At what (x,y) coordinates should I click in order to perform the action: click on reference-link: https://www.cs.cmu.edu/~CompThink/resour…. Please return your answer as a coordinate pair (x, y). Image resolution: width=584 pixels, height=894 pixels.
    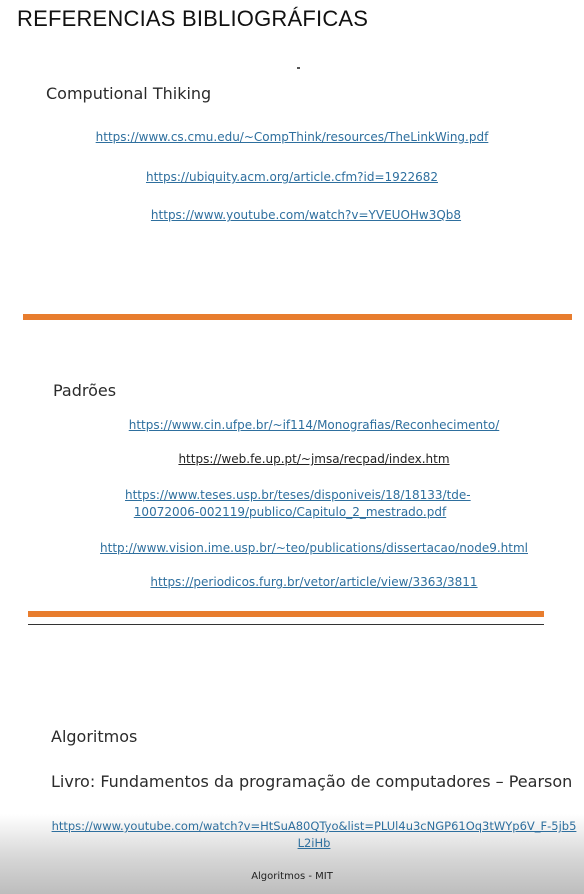
    Looking at the image, I should click on (292, 137).